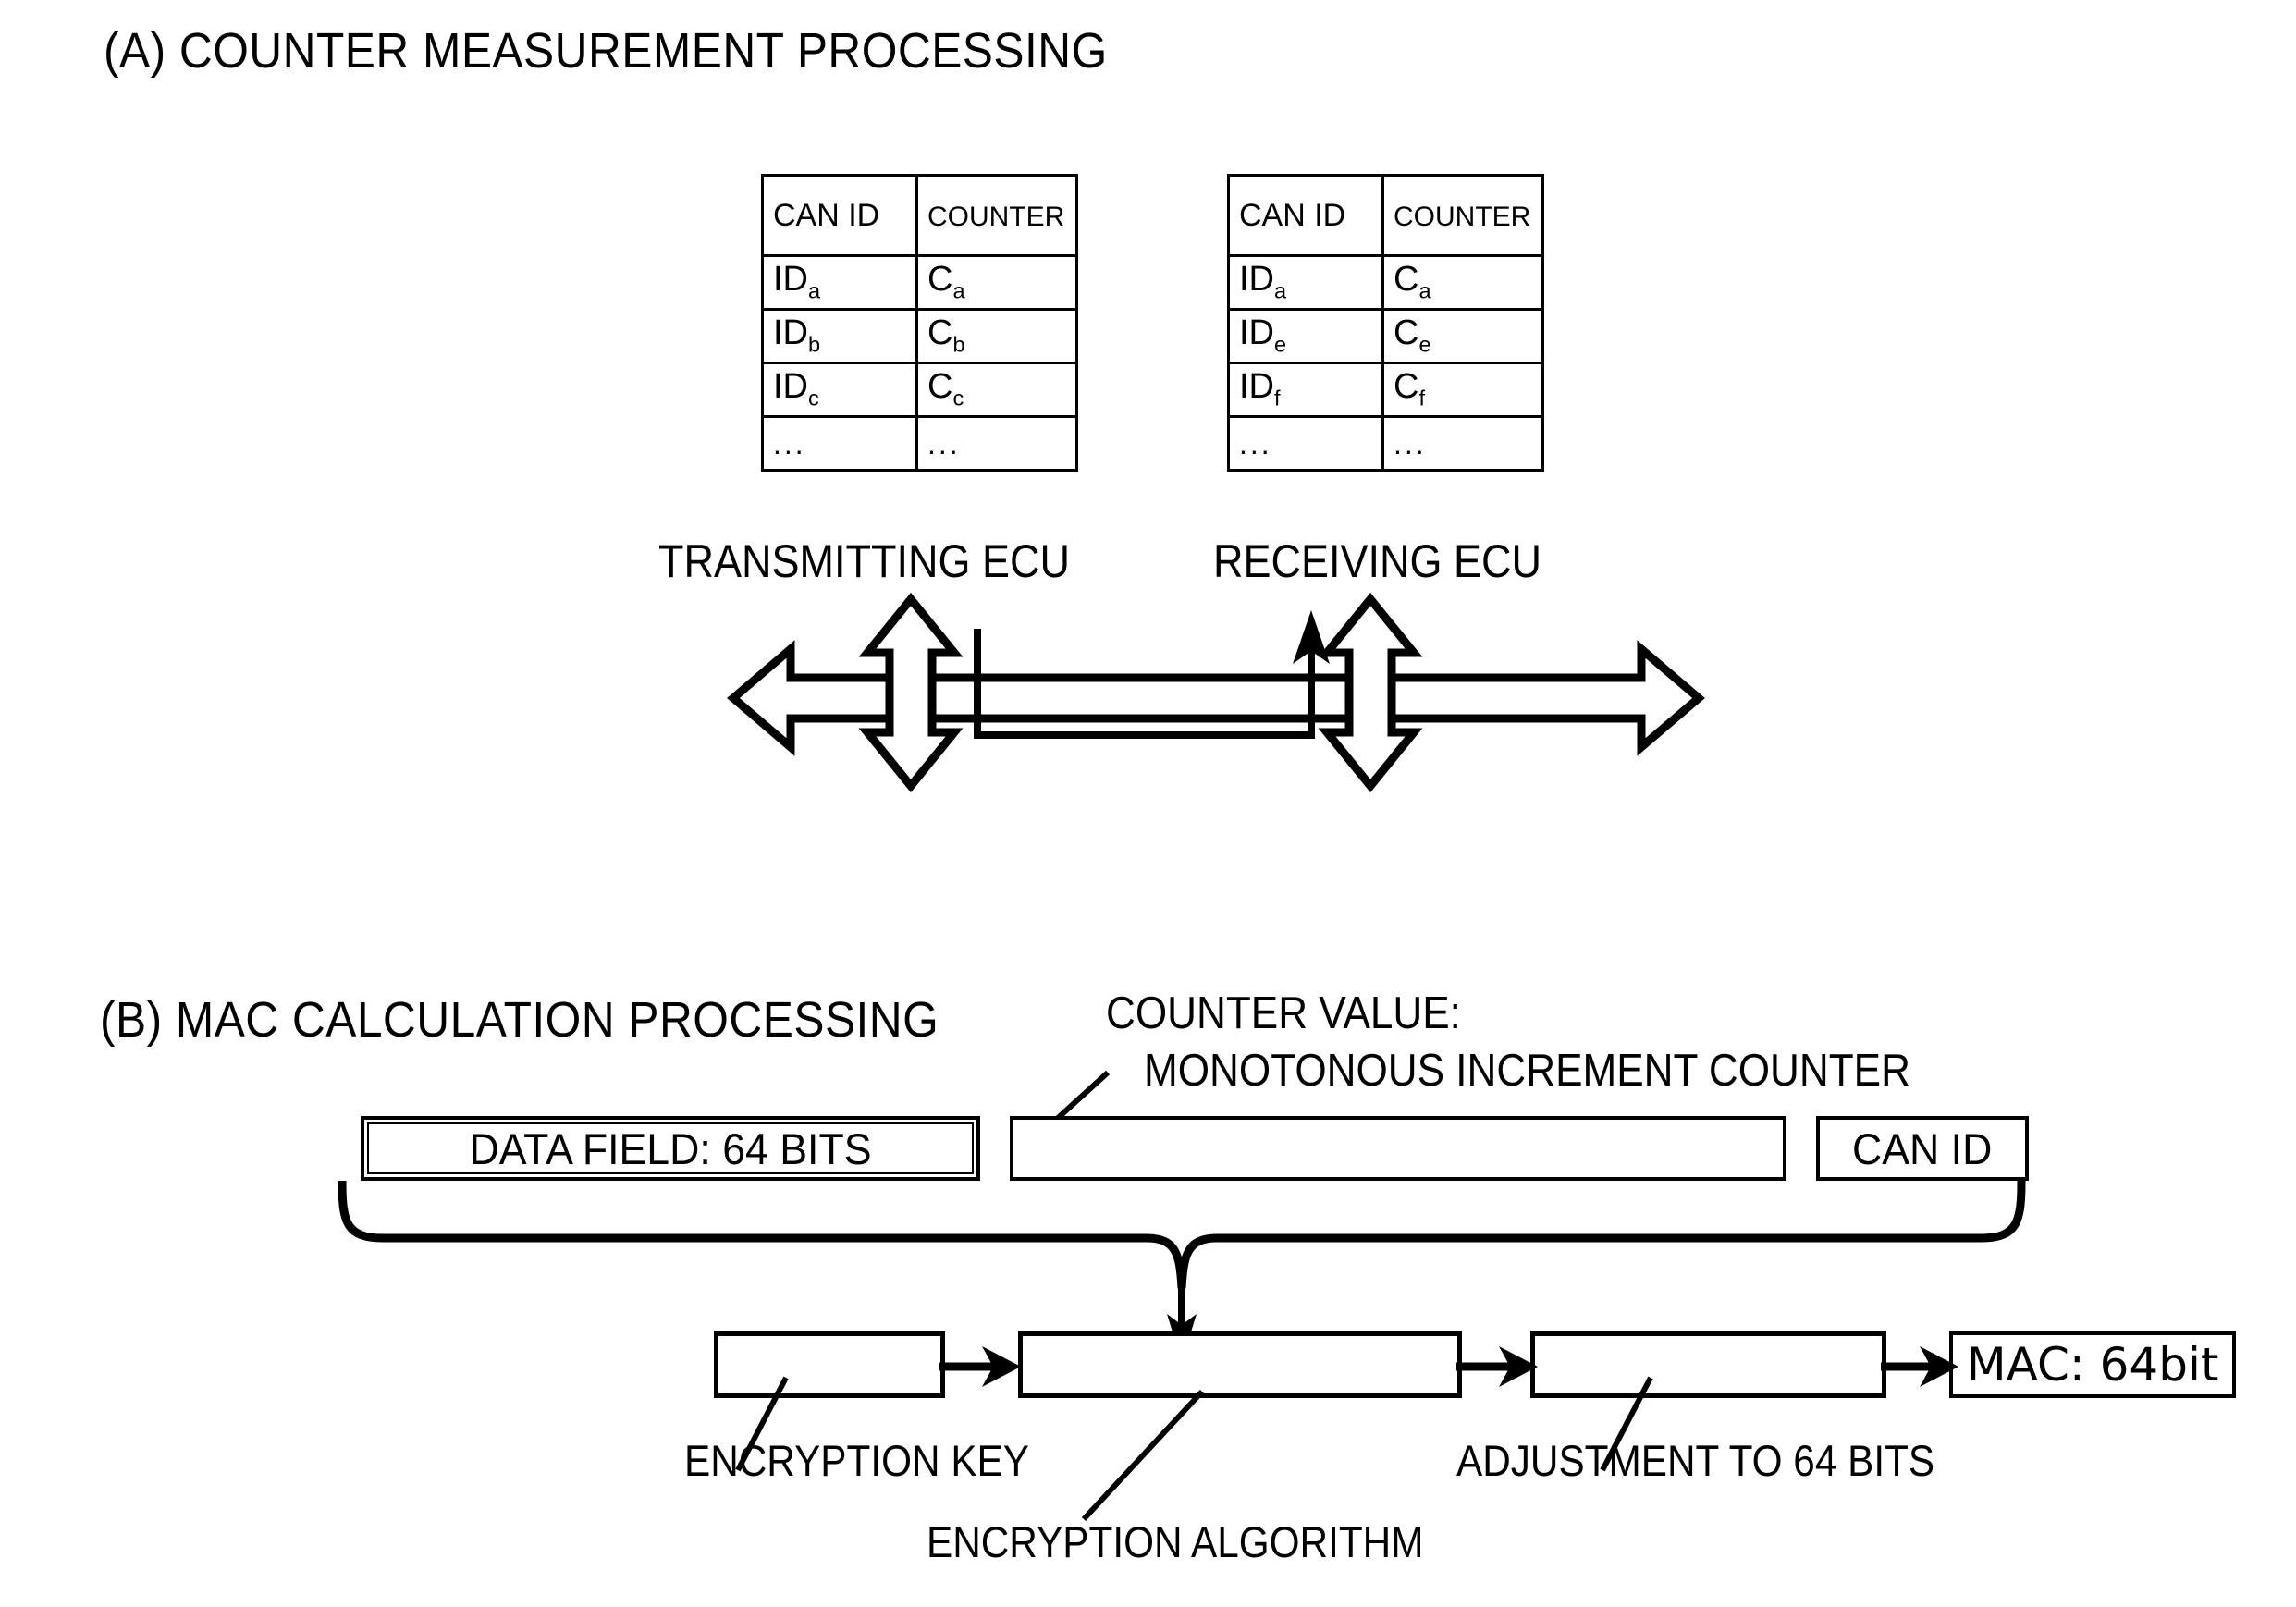  What do you see at coordinates (980, 1366) in the screenshot?
I see `arrow-key-to-algorithm` at bounding box center [980, 1366].